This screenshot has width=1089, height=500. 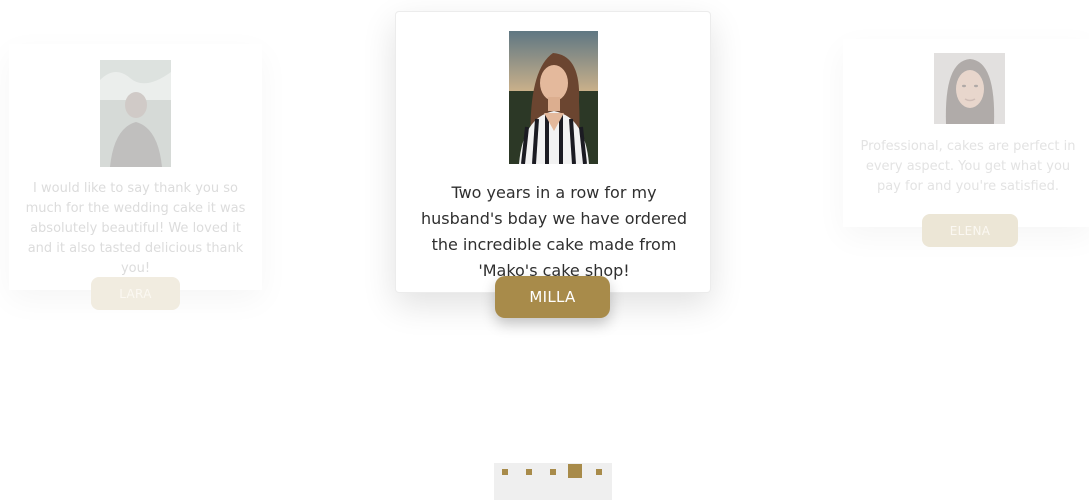 I want to click on elena-photo, so click(x=969, y=88).